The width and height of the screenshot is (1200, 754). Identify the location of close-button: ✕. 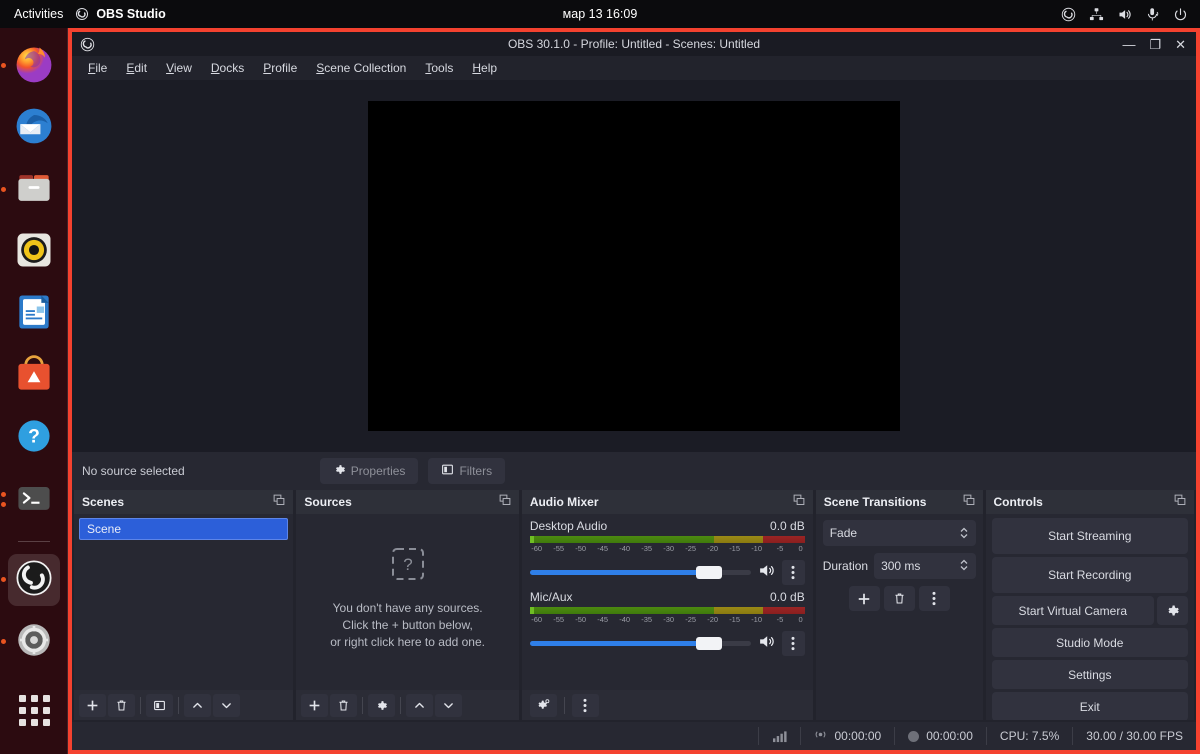
(1180, 44).